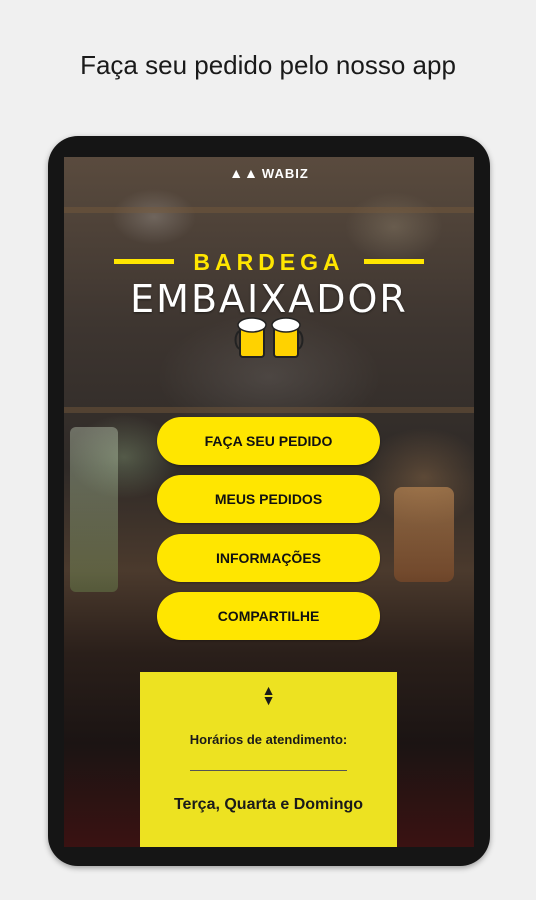 This screenshot has height=900, width=536. I want to click on store-title-top: BARDEGA, so click(269, 262).